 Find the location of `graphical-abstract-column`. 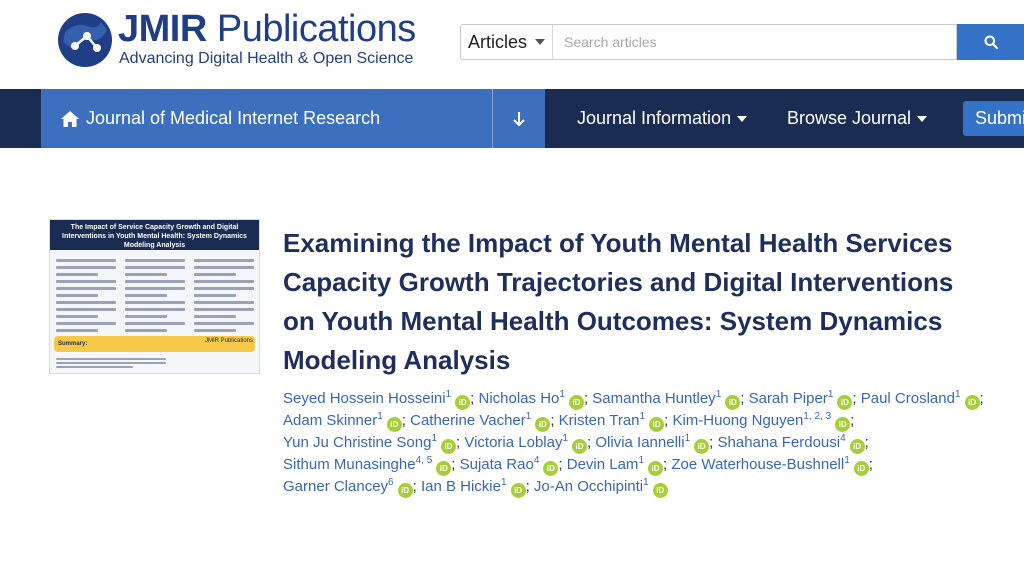

graphical-abstract-column is located at coordinates (224, 295).